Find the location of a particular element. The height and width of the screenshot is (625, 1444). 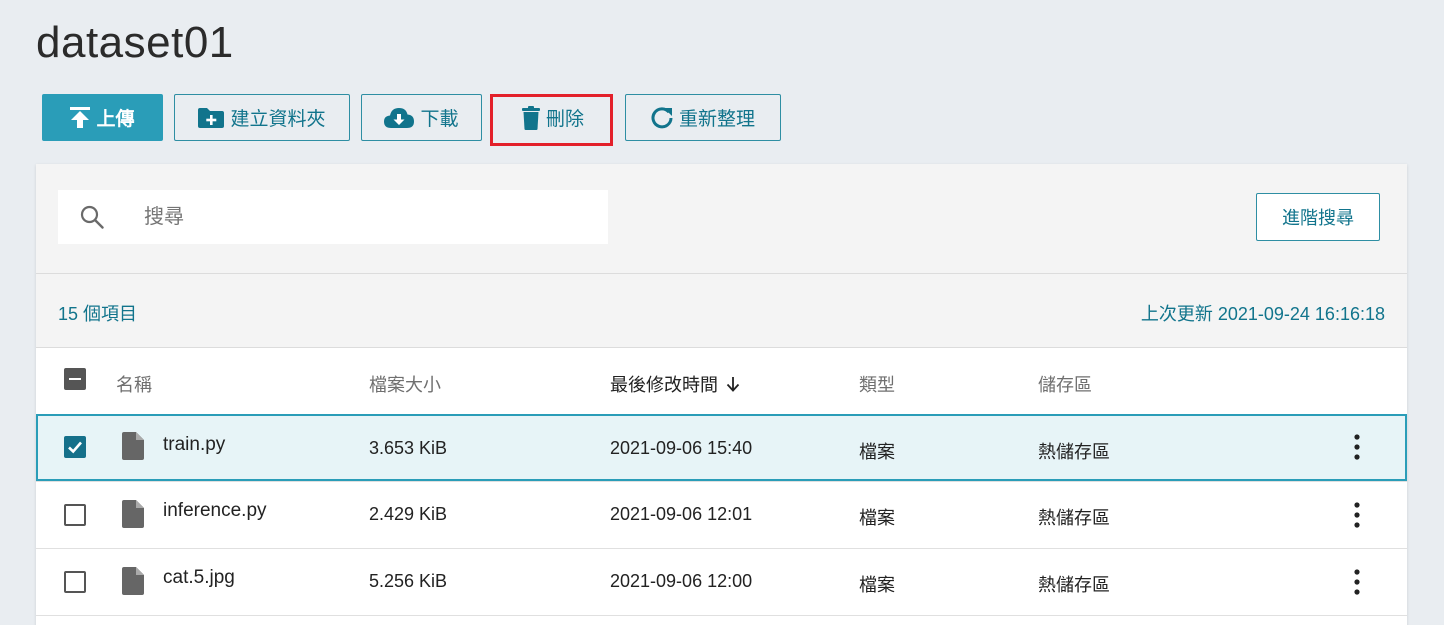

search-box is located at coordinates (333, 217).